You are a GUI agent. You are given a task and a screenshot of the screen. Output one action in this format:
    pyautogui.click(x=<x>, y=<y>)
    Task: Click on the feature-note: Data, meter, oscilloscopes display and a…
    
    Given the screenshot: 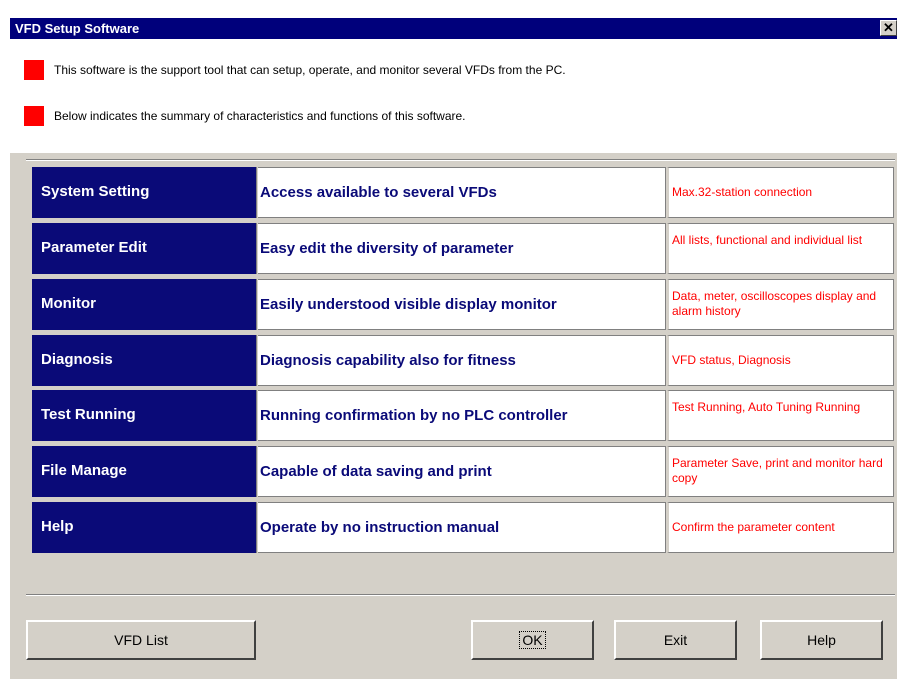 What is the action you would take?
    pyautogui.click(x=780, y=304)
    